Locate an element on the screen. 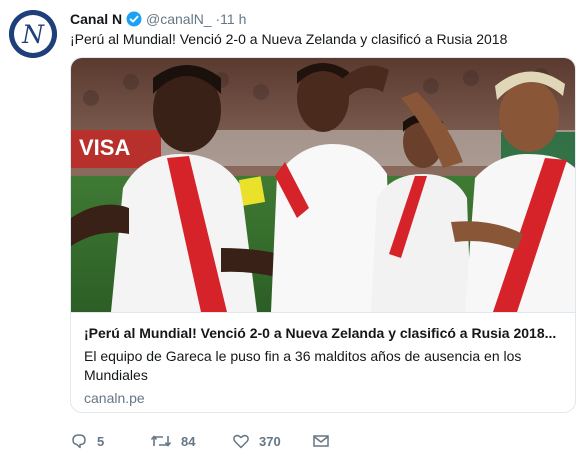  tweet-header: Canal N @canalN_ ·11 h is located at coordinates (158, 20).